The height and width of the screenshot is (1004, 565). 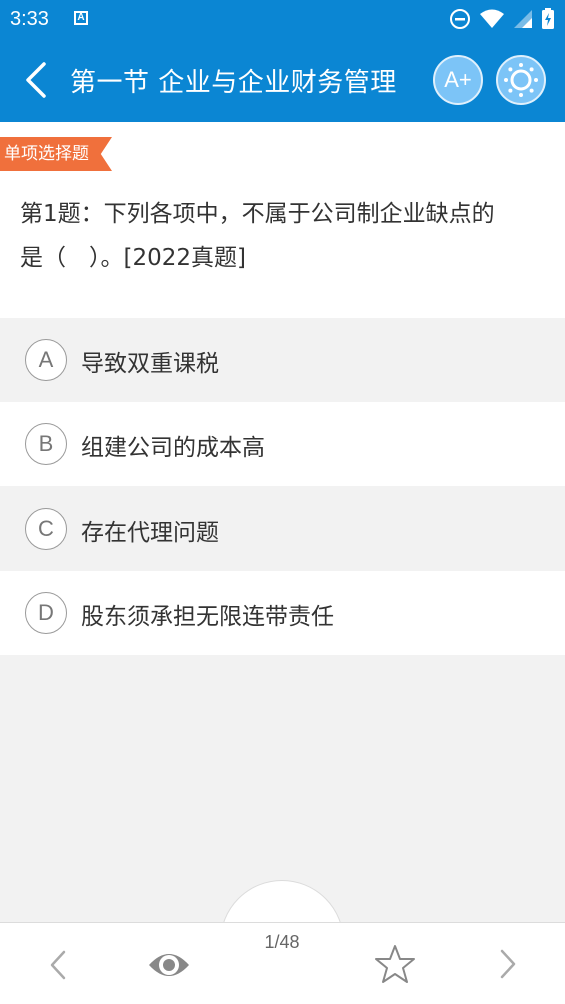 What do you see at coordinates (282, 360) in the screenshot?
I see `option-a: A 导致双重课税` at bounding box center [282, 360].